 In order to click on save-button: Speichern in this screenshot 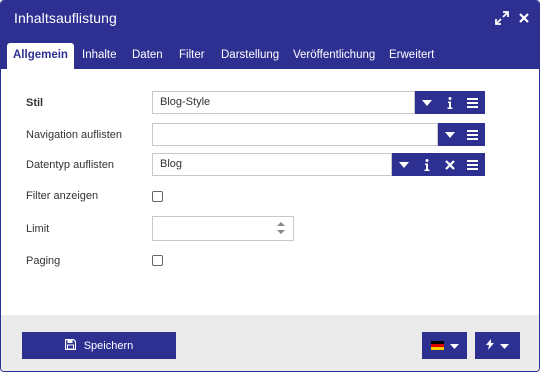, I will do `click(99, 345)`.